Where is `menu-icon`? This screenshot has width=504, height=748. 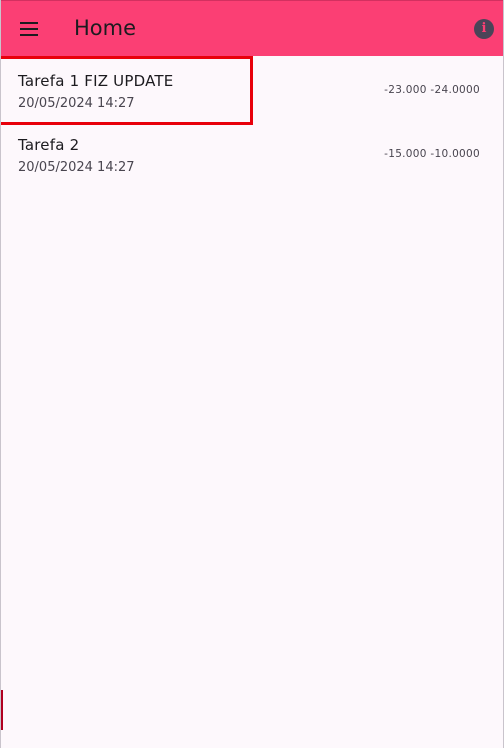 menu-icon is located at coordinates (29, 29).